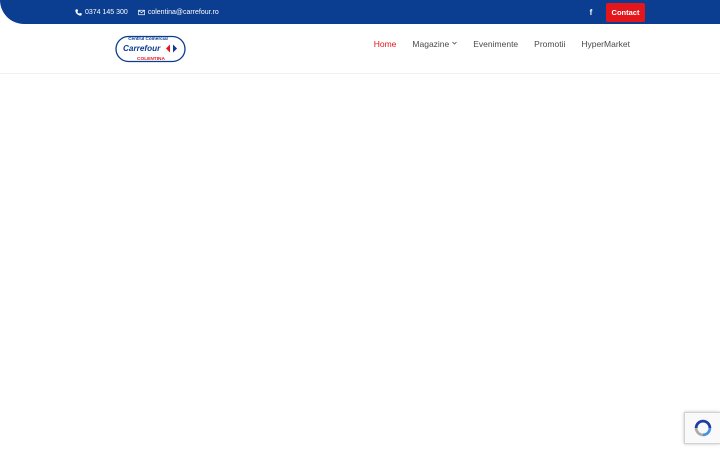 The image size is (720, 450). Describe the element at coordinates (625, 12) in the screenshot. I see `contact-button: Contact` at that location.